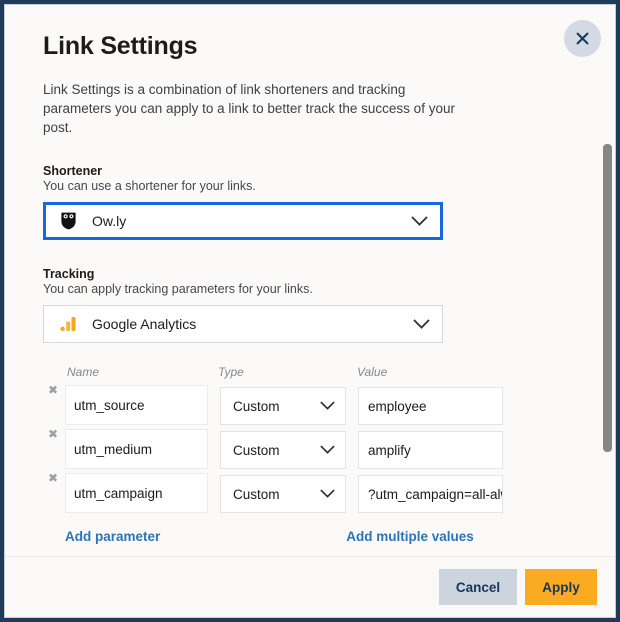 The height and width of the screenshot is (622, 620). Describe the element at coordinates (607, 298) in the screenshot. I see `scrollbar-thumb` at that location.